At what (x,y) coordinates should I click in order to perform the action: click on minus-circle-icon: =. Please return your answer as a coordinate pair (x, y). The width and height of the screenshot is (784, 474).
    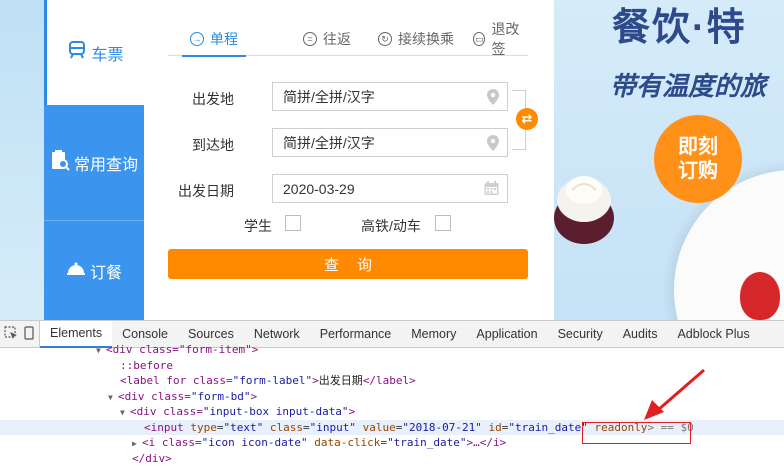
    Looking at the image, I should click on (310, 39).